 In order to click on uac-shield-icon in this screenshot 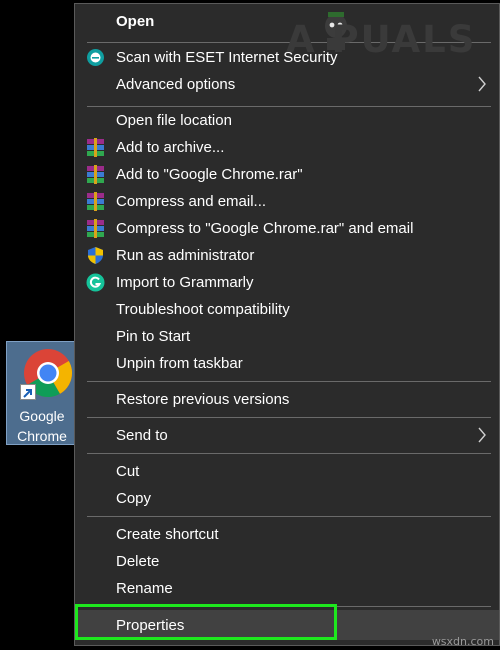, I will do `click(95, 255)`.